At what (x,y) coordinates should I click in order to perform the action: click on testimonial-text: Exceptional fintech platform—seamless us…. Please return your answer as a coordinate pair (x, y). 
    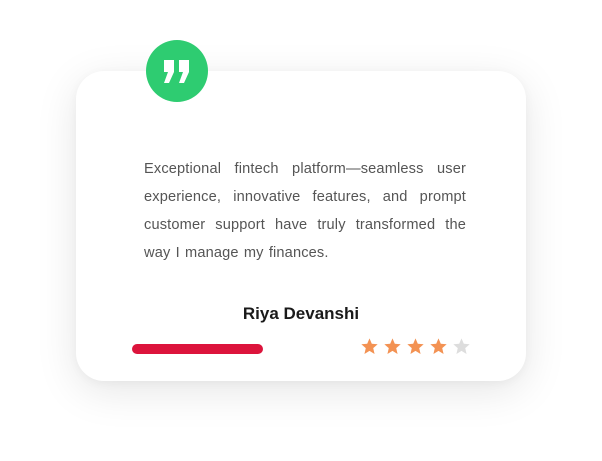
    Looking at the image, I should click on (305, 211).